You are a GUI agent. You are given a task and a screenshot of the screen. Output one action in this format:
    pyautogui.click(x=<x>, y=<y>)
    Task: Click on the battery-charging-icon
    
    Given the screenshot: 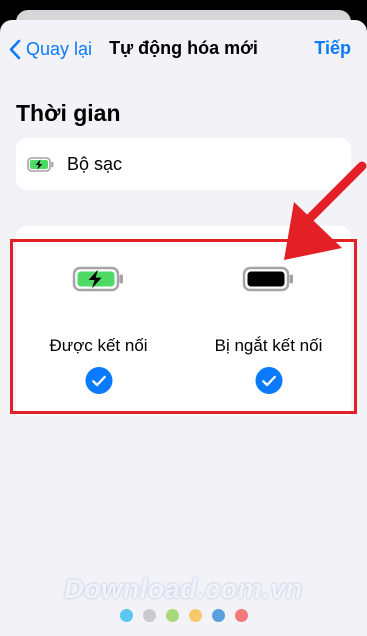 What is the action you would take?
    pyautogui.click(x=40, y=164)
    